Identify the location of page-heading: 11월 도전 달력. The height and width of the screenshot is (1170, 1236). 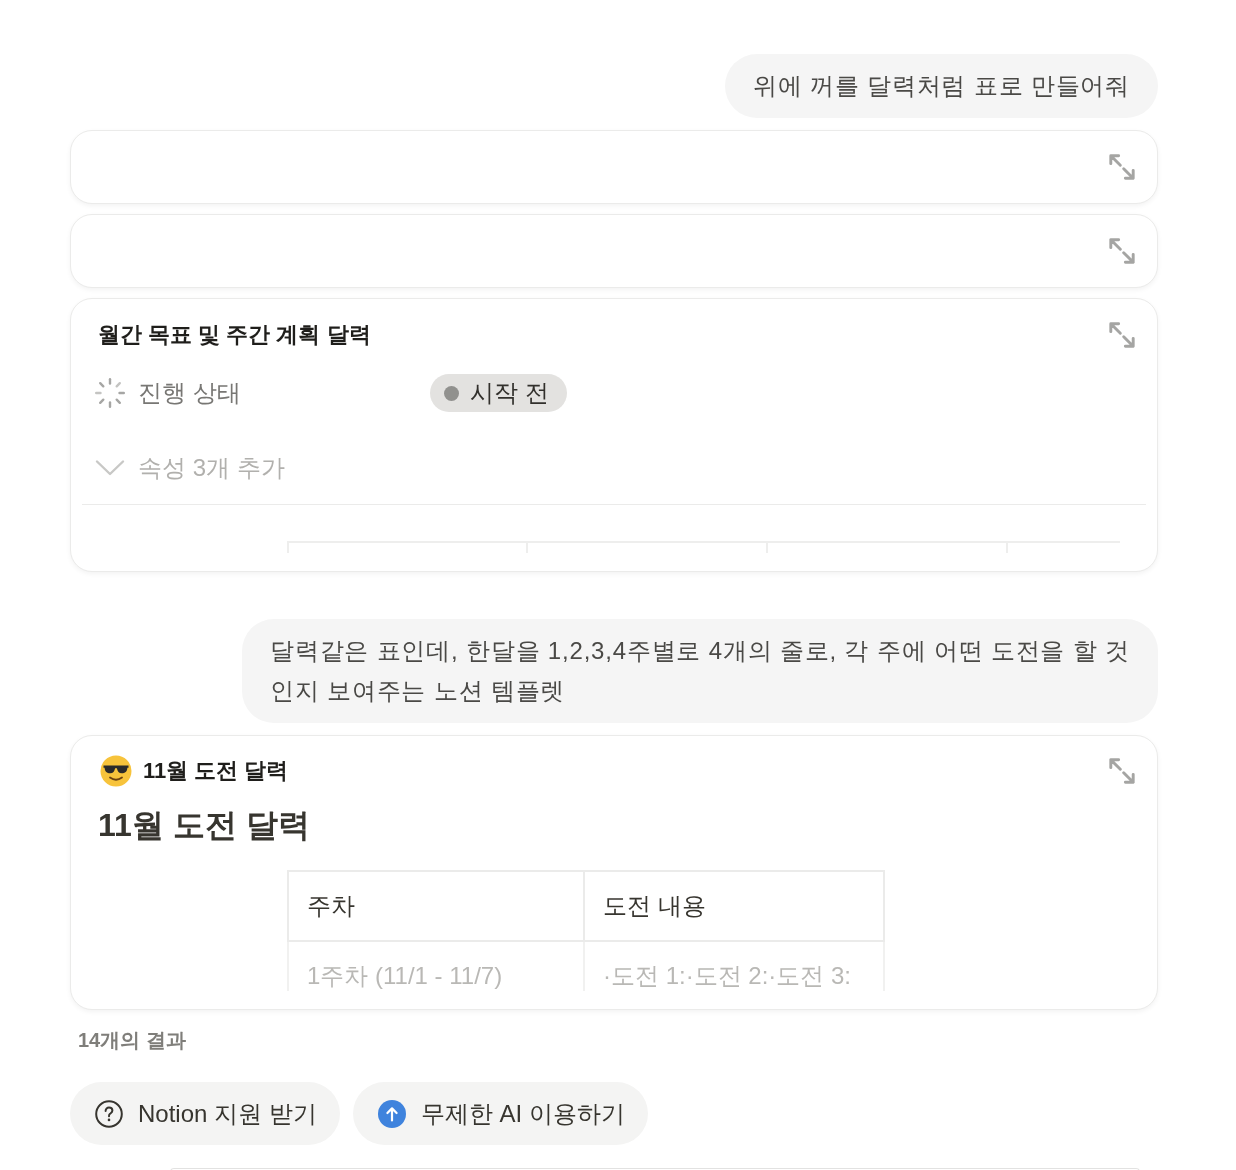
(204, 825).